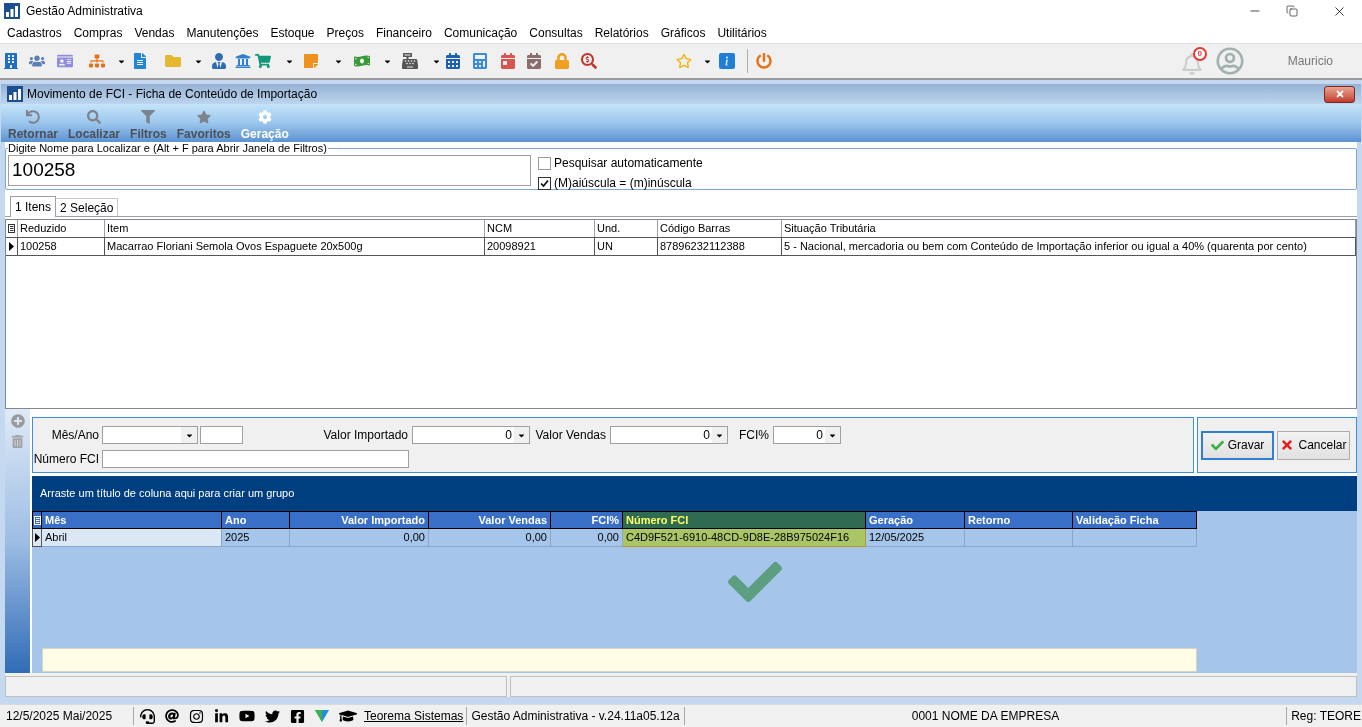  What do you see at coordinates (1069, 246) in the screenshot?
I see `table-cell: 5 - Nacional, mercadoria ou bem com Conteúdo de Importação inferior ou igual a 40% (quarenta por cento)` at bounding box center [1069, 246].